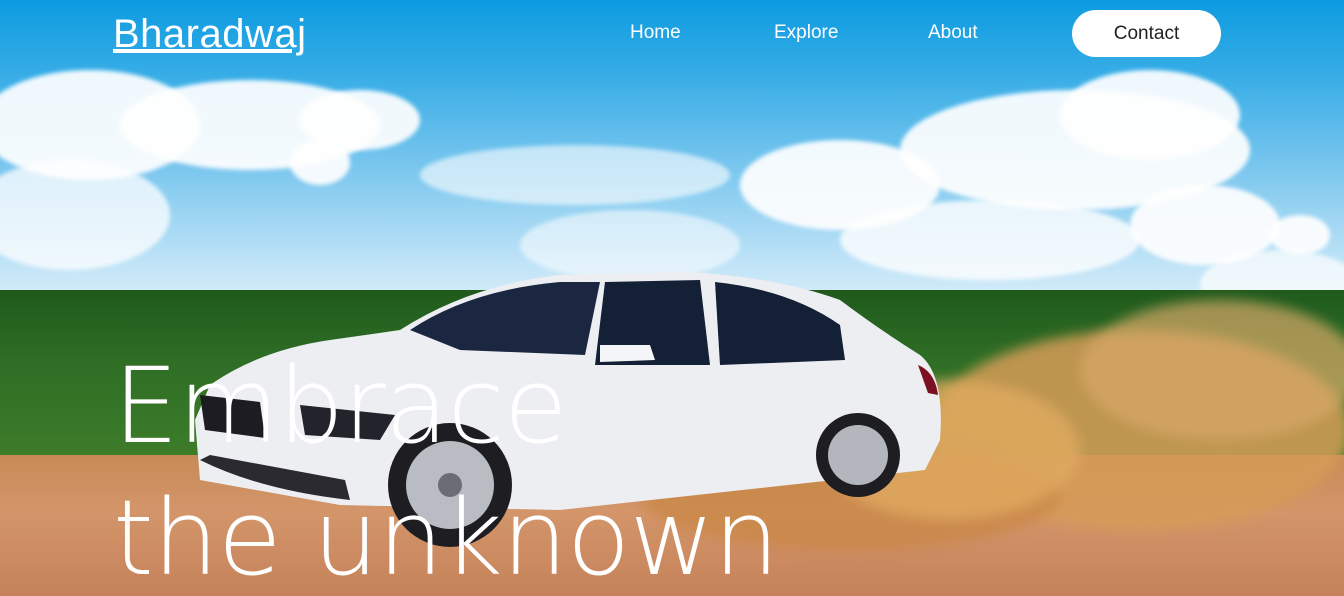 This screenshot has width=1344, height=596. What do you see at coordinates (953, 33) in the screenshot?
I see `nav-link-about: About` at bounding box center [953, 33].